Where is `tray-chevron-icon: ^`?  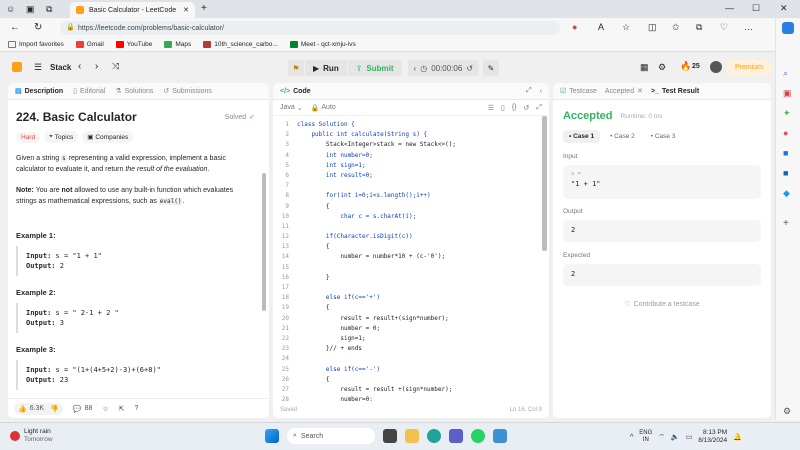 tray-chevron-icon: ^ is located at coordinates (631, 437).